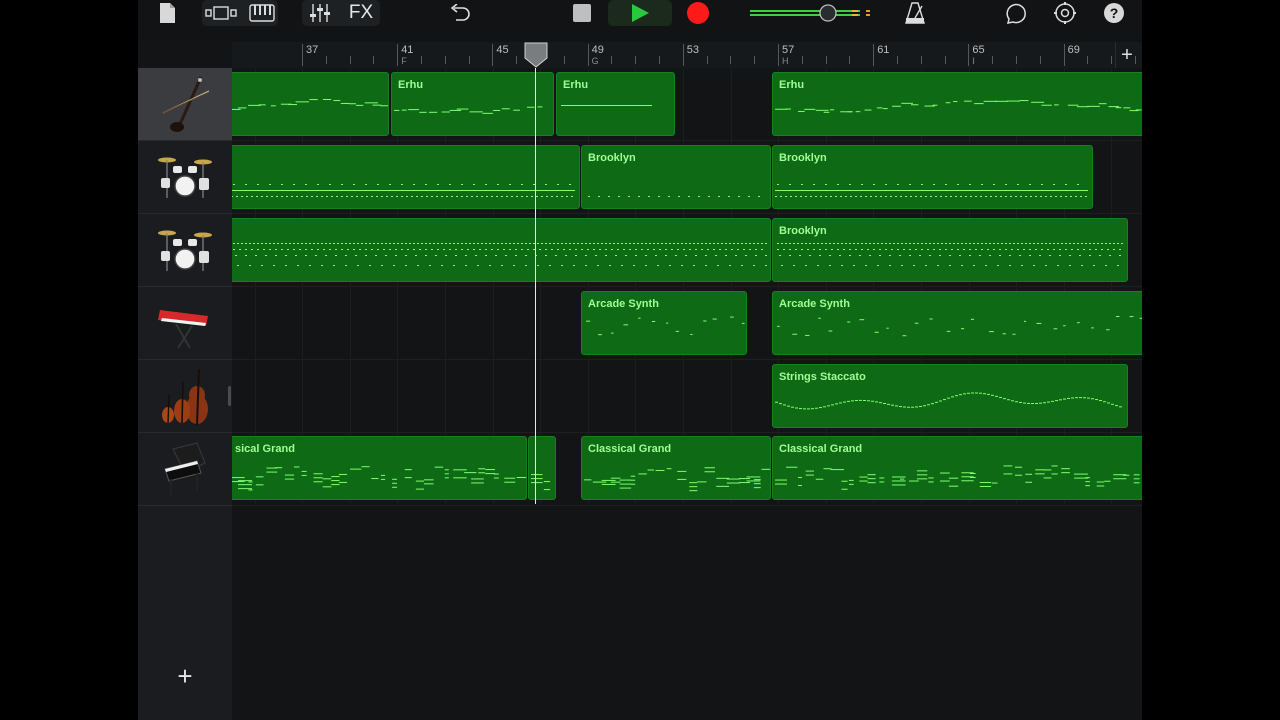 This screenshot has height=720, width=1280. I want to click on region-erhu-4: Erhu, so click(957, 104).